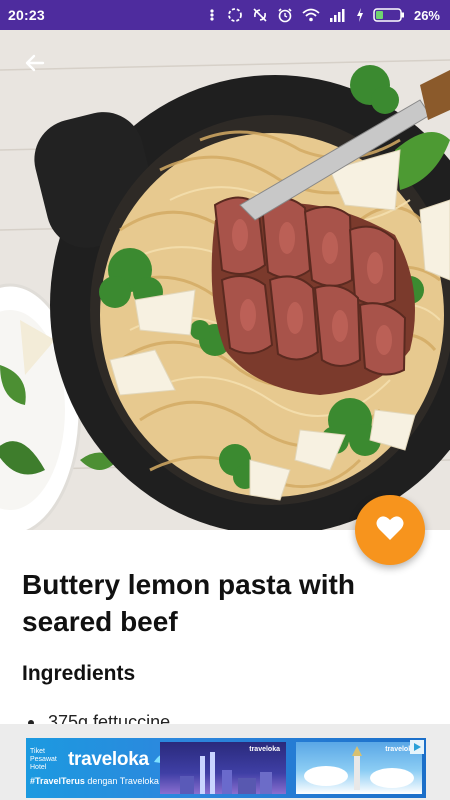 This screenshot has width=450, height=800. I want to click on arrow-left-icon, so click(35, 65).